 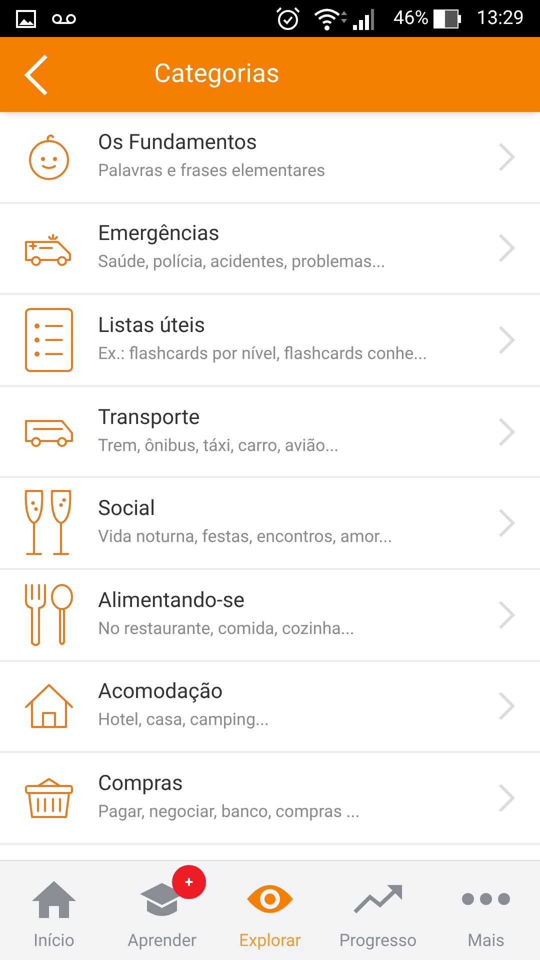 What do you see at coordinates (446, 18) in the screenshot?
I see `battery-icon` at bounding box center [446, 18].